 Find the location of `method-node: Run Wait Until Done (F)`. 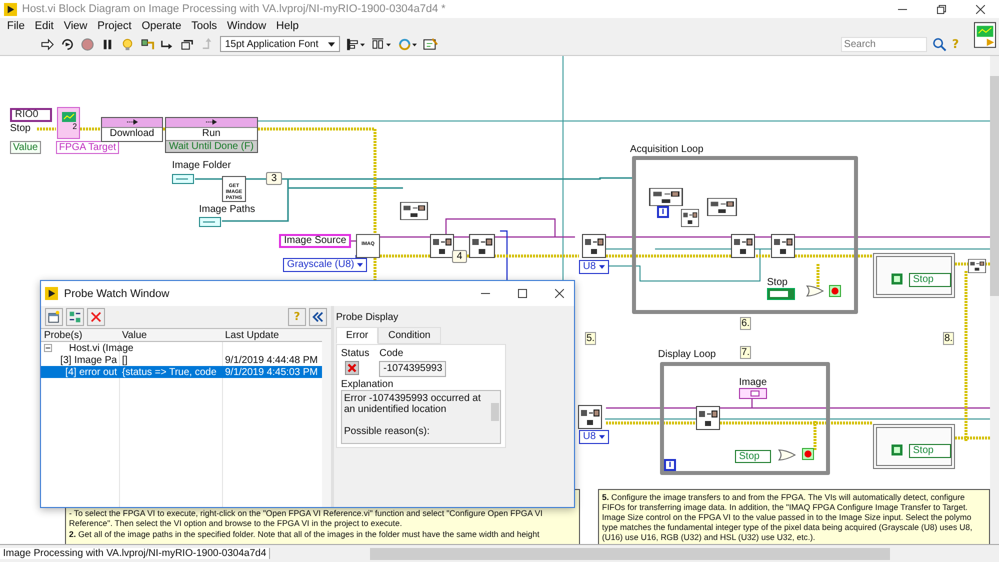

method-node: Run Wait Until Done (F) is located at coordinates (211, 135).